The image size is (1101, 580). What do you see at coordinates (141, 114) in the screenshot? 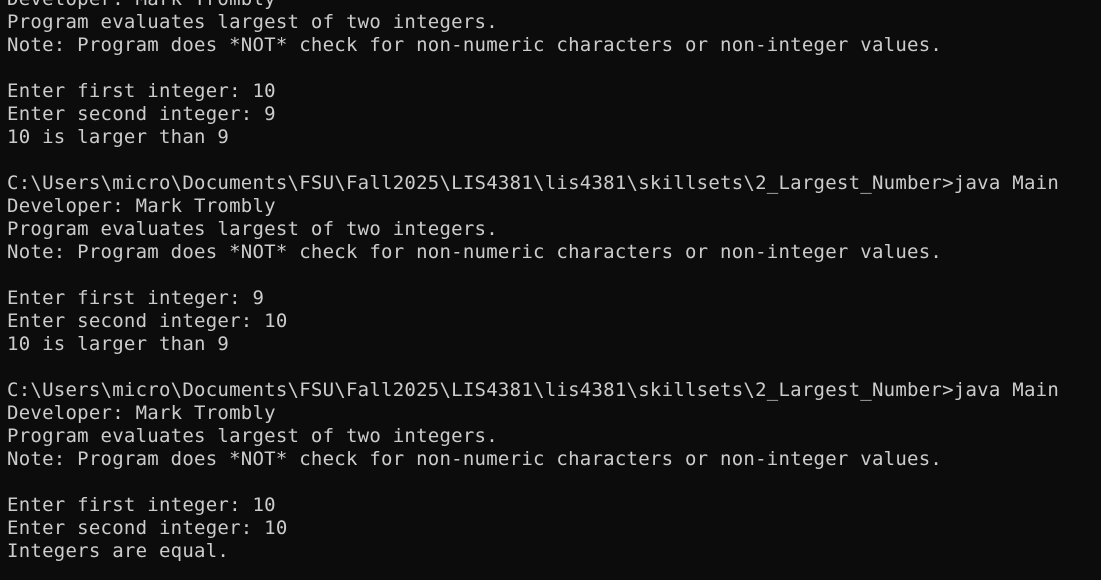
I see `terminal-line: Enter second integer: 9` at bounding box center [141, 114].